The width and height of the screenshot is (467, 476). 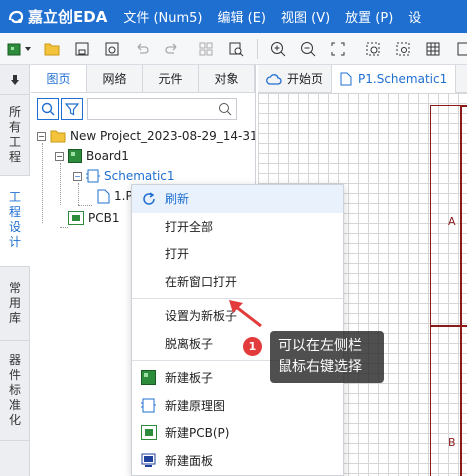 What do you see at coordinates (346, 78) in the screenshot?
I see `page-icon` at bounding box center [346, 78].